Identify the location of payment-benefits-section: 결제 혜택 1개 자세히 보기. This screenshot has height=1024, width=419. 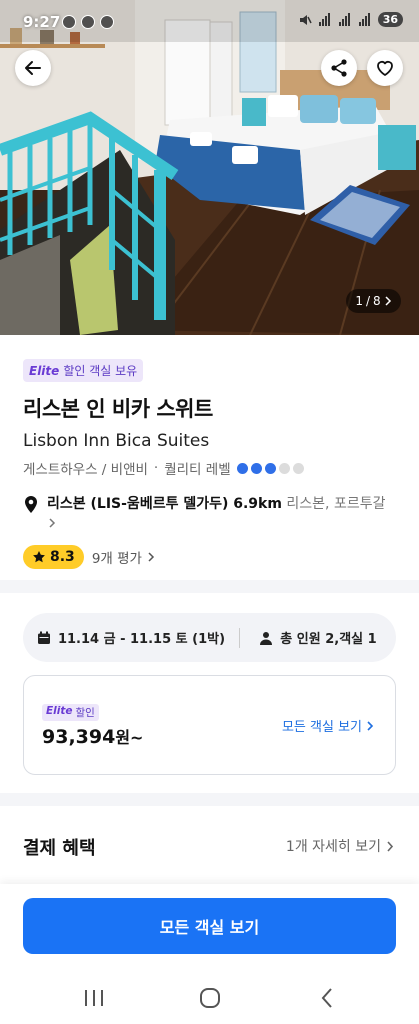
(209, 843).